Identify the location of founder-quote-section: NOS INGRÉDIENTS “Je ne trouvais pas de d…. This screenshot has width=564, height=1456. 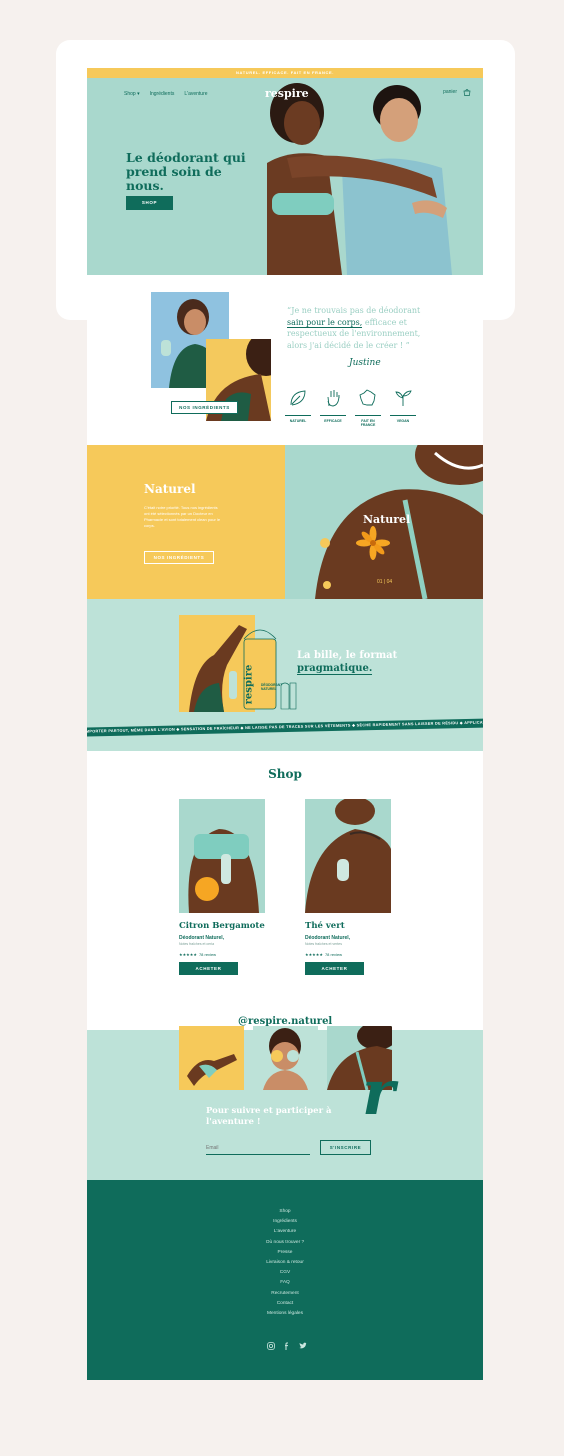
(285, 360).